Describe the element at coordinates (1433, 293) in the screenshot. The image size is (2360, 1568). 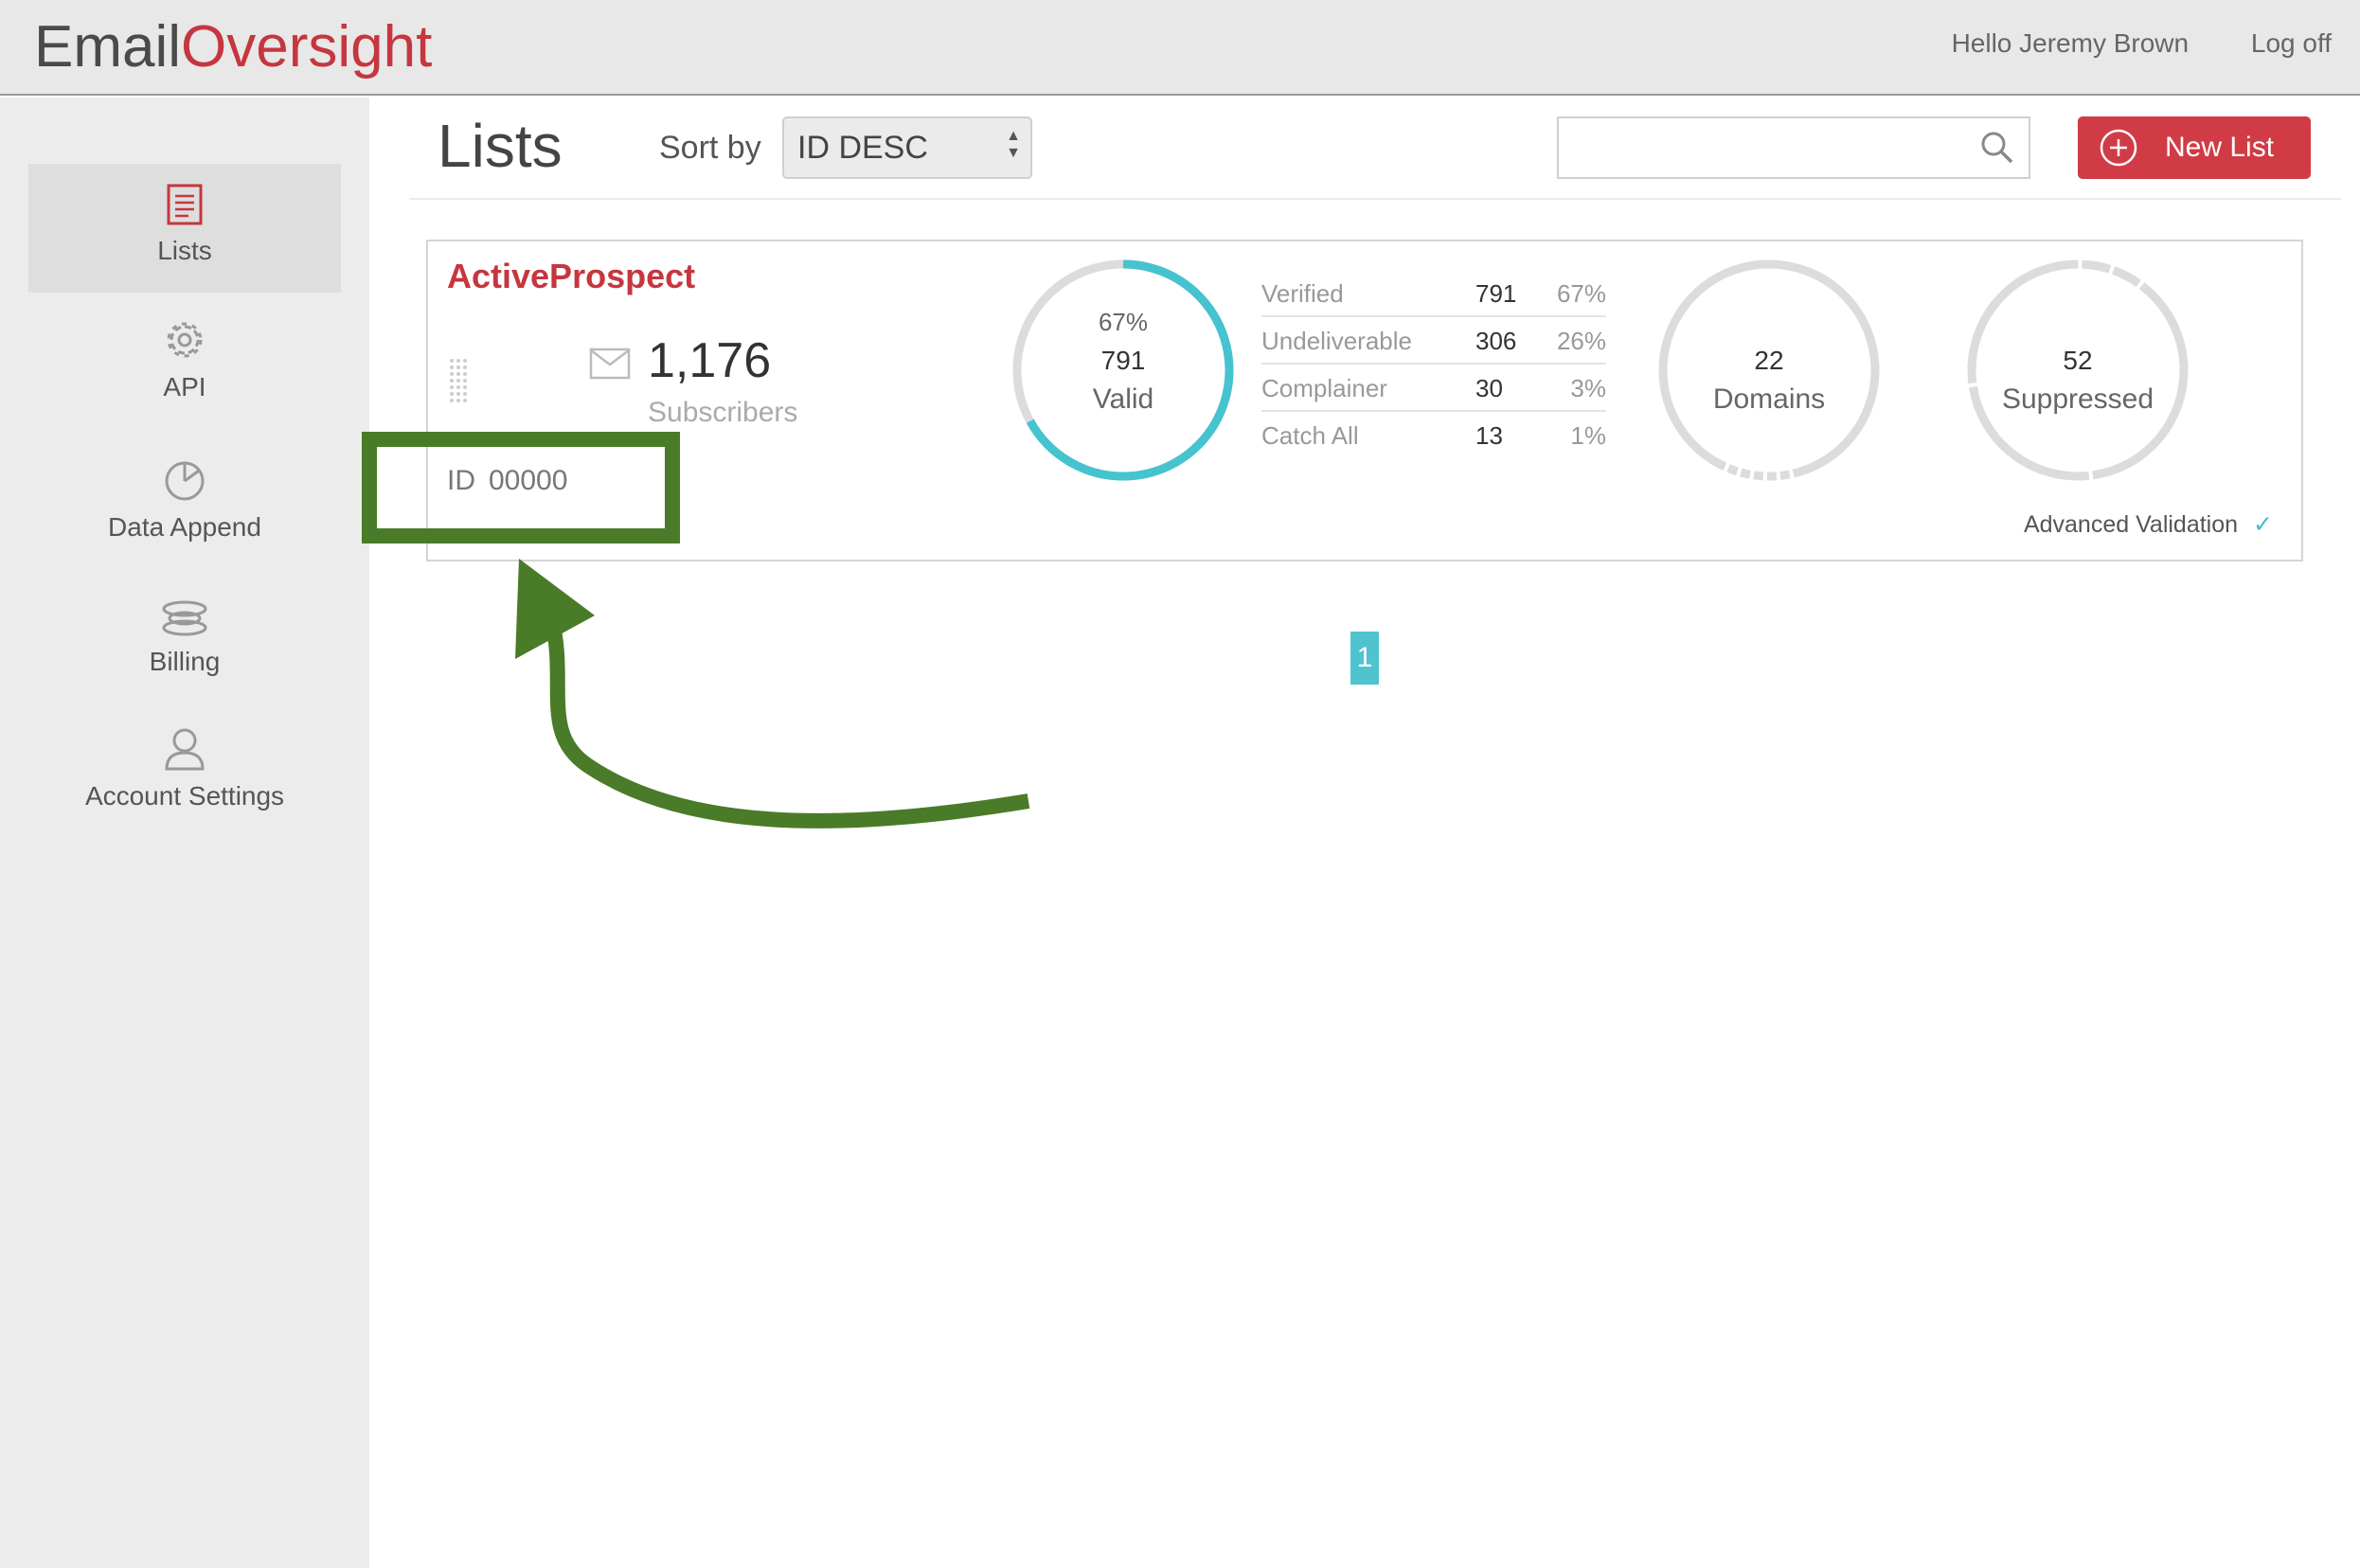
I see `stats-row-verified: Verified 791 67%` at that location.